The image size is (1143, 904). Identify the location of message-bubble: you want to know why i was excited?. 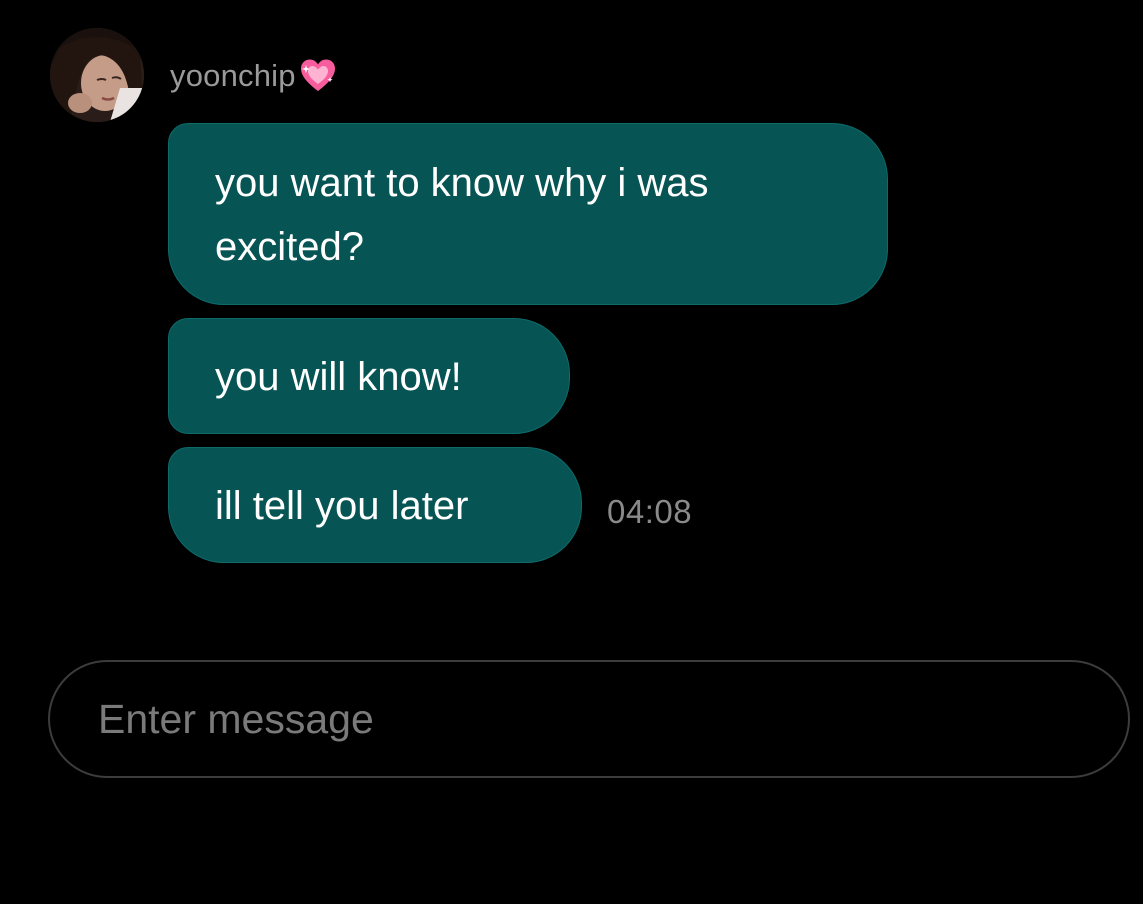
(528, 214).